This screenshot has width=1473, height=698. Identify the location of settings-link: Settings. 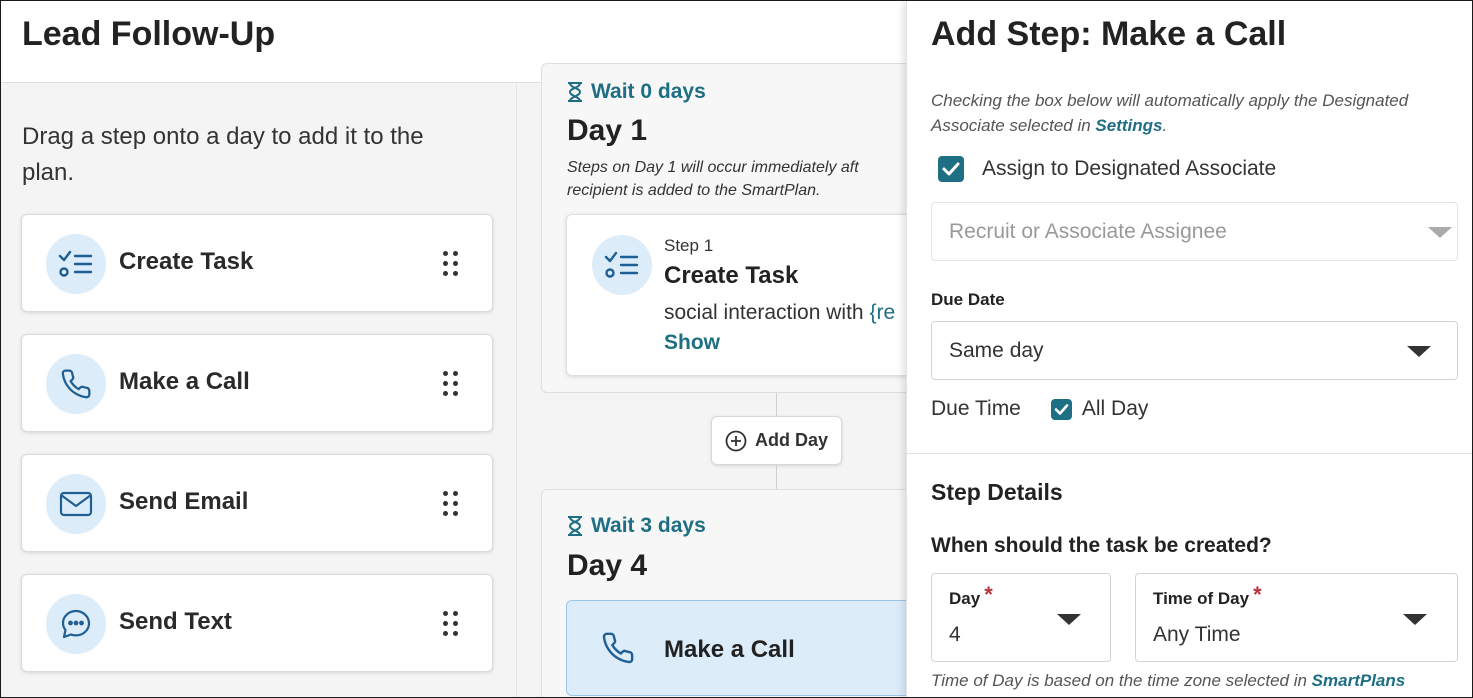
(1128, 125).